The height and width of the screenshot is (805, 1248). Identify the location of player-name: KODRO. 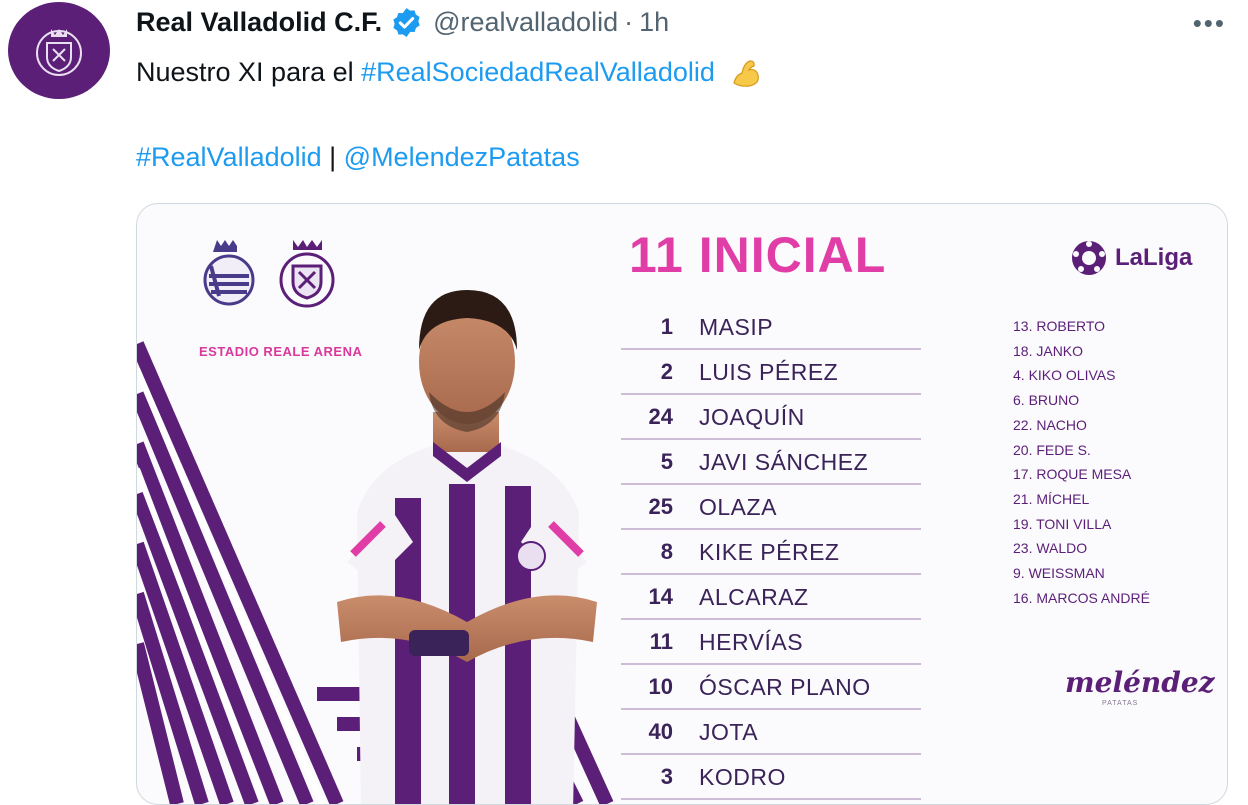
(742, 776).